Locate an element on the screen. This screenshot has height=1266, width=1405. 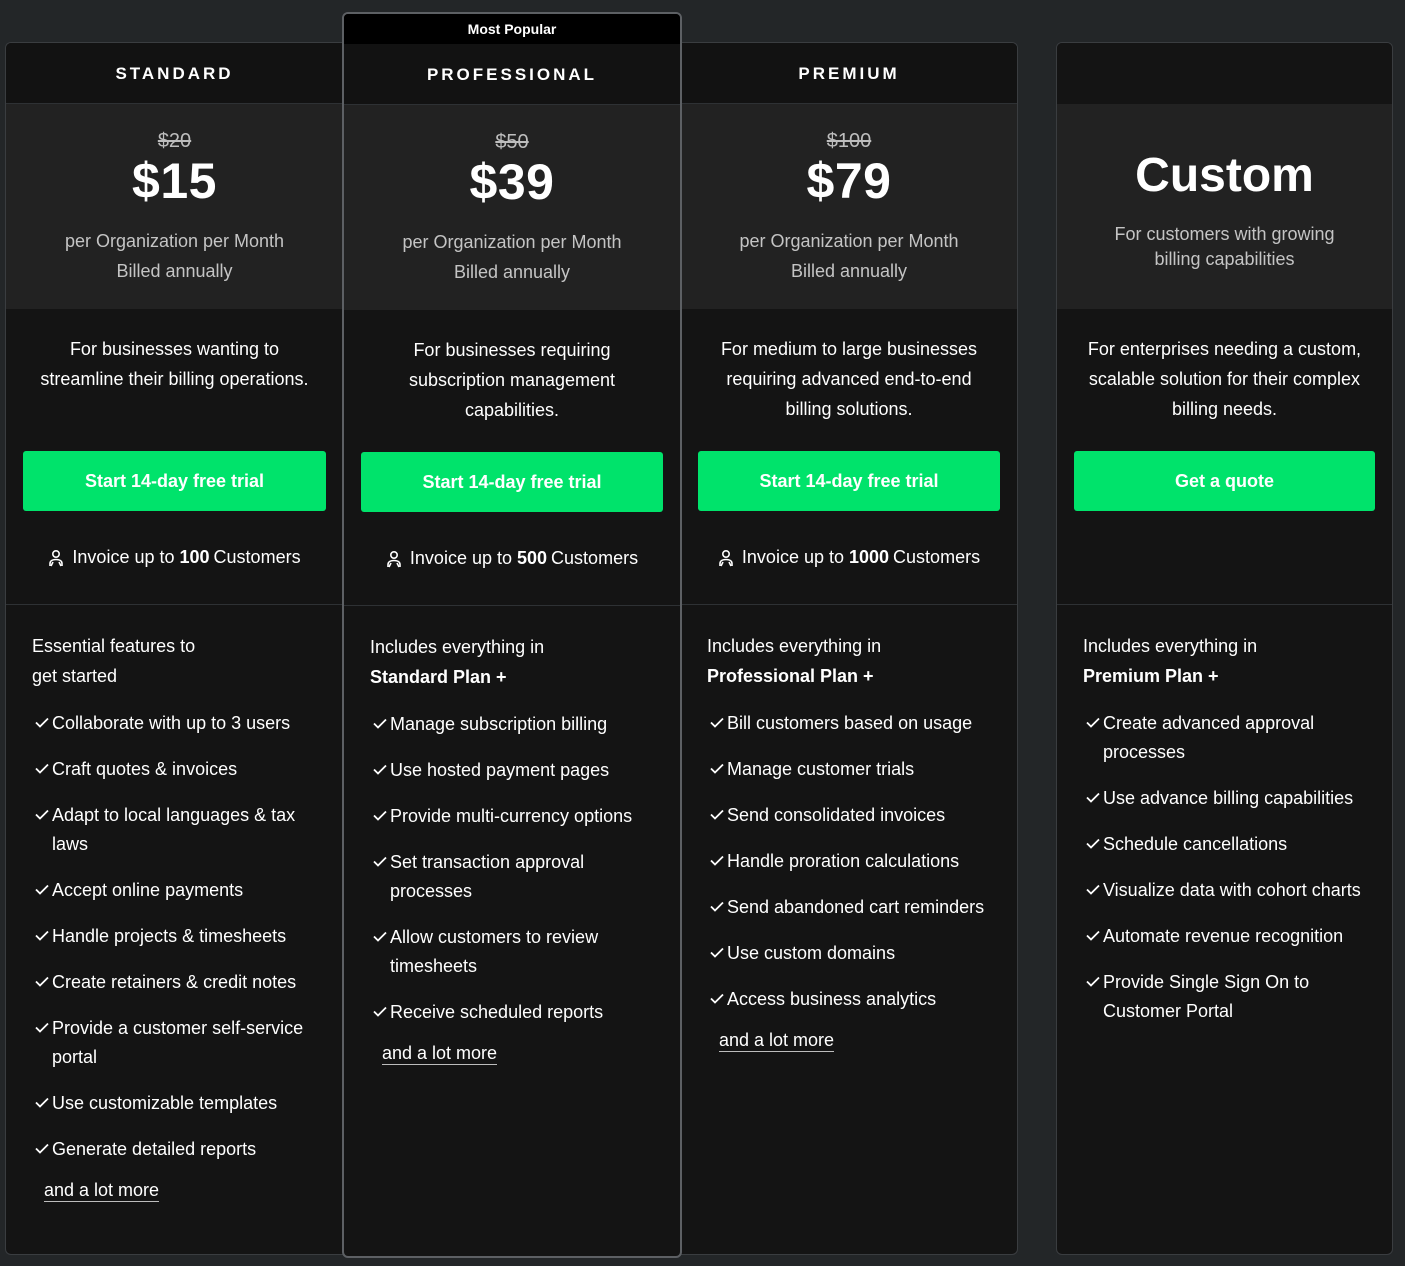
feature-text: Create advanced approval processes is located at coordinates (1209, 737).